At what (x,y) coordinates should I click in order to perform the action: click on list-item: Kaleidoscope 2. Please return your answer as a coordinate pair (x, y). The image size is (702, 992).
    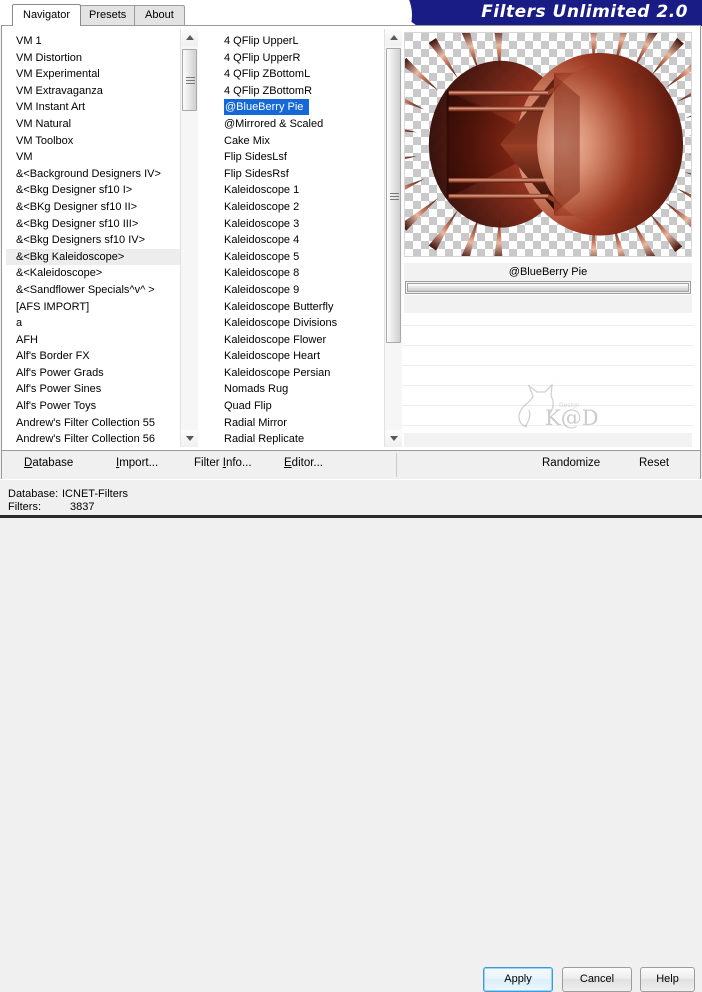
    Looking at the image, I should click on (299, 207).